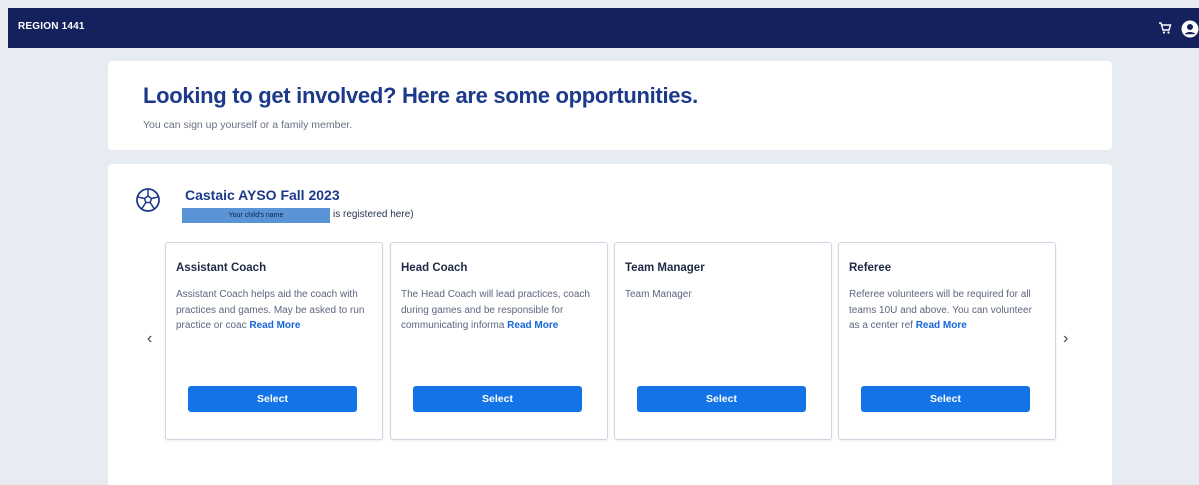 This screenshot has height=485, width=1199. I want to click on role-card-team-manager: Team Manager Team Manager Select, so click(723, 341).